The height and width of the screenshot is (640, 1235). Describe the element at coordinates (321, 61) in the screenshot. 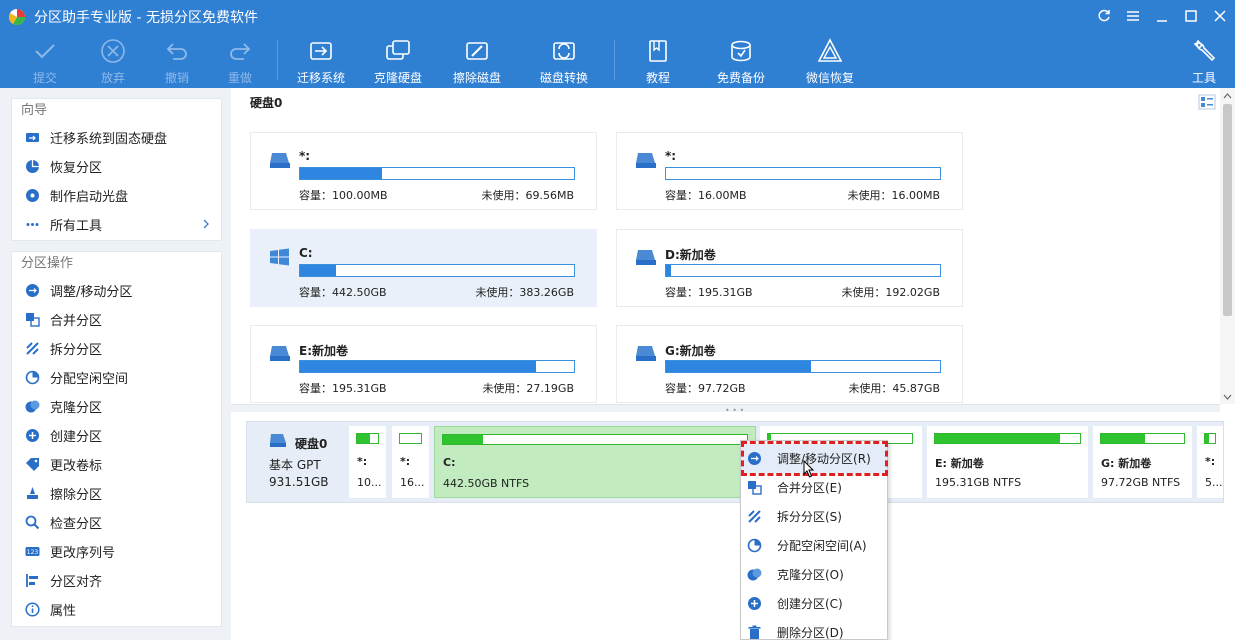

I see `migrate-os-button: 迁移系统` at that location.